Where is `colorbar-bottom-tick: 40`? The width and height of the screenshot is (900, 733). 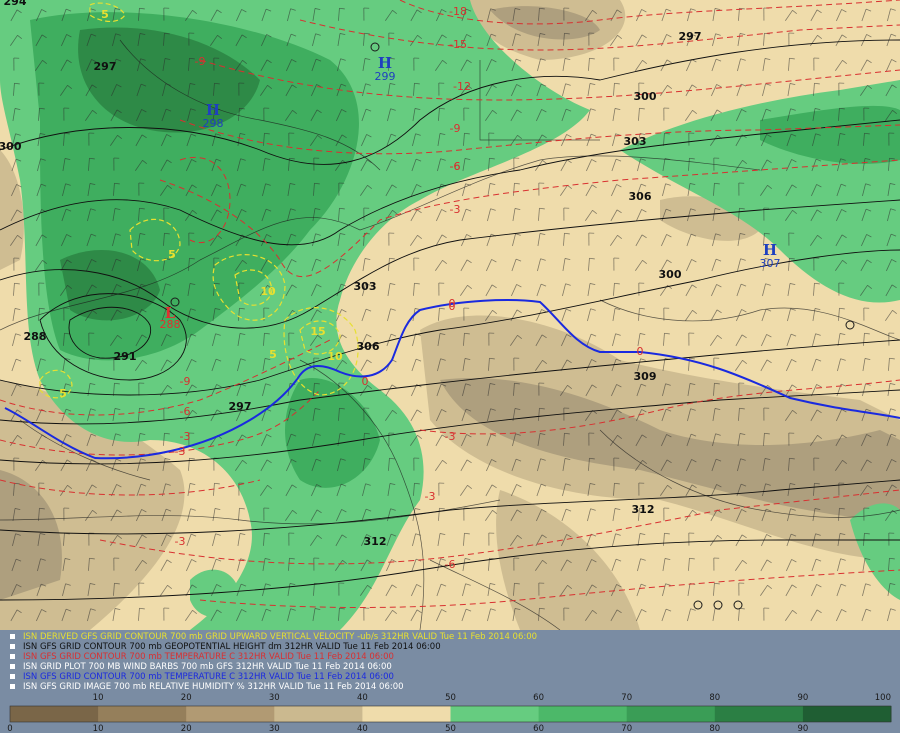
colorbar-bottom-tick: 40 is located at coordinates (362, 728).